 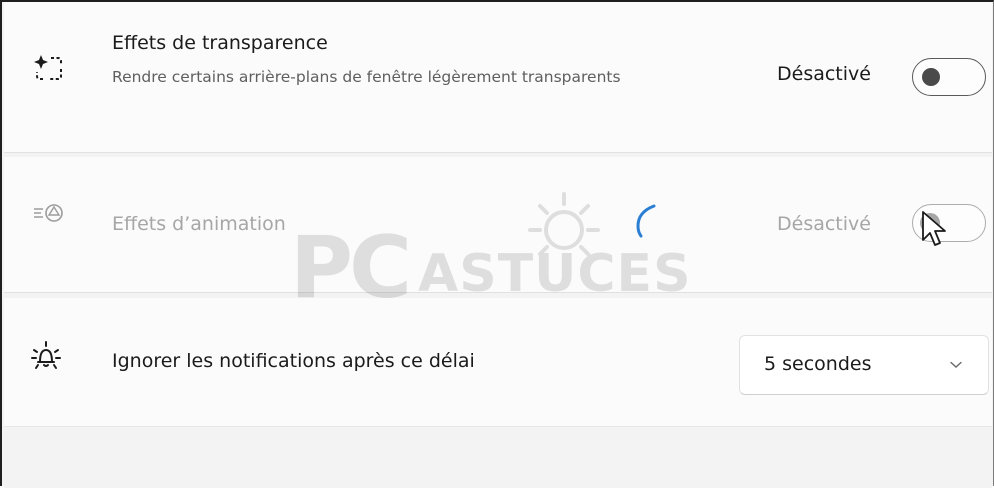 What do you see at coordinates (46, 355) in the screenshot?
I see `notification-brightness-icon` at bounding box center [46, 355].